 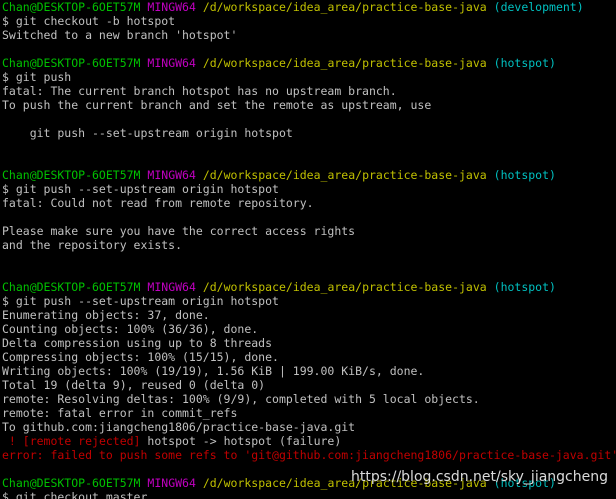 I want to click on output-line: Counting objects: 100% (36/36), done., so click(x=130, y=329).